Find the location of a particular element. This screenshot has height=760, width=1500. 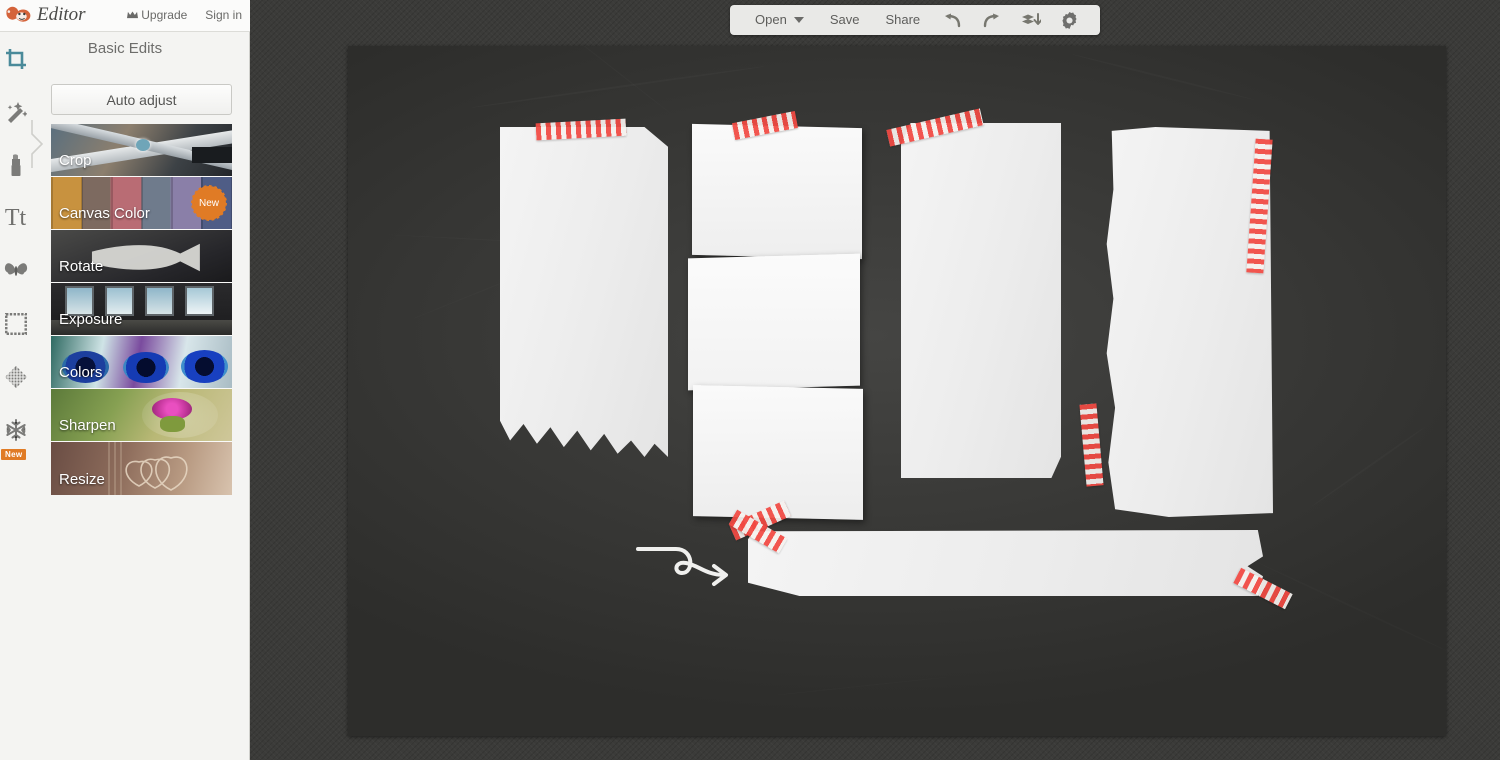

paper-sheet-2-fold-mid is located at coordinates (774, 322).